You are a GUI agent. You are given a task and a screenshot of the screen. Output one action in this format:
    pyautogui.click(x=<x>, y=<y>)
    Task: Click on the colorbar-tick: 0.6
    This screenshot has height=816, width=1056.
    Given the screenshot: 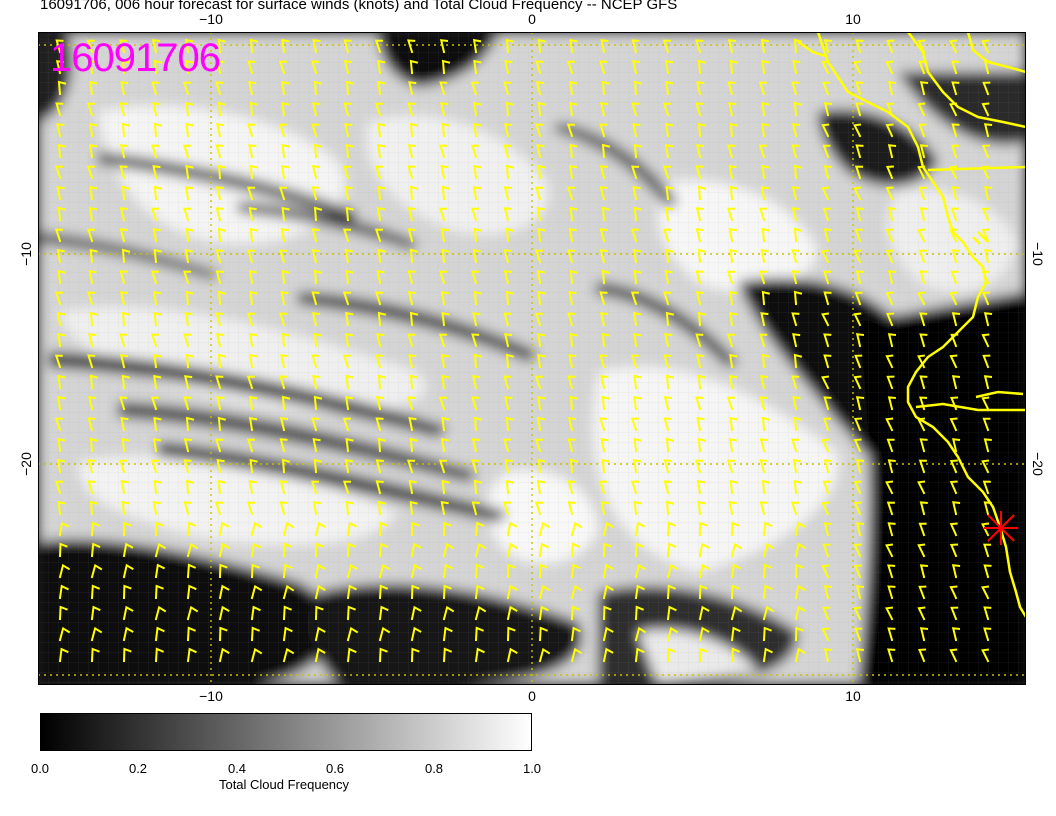 What is the action you would take?
    pyautogui.click(x=335, y=768)
    